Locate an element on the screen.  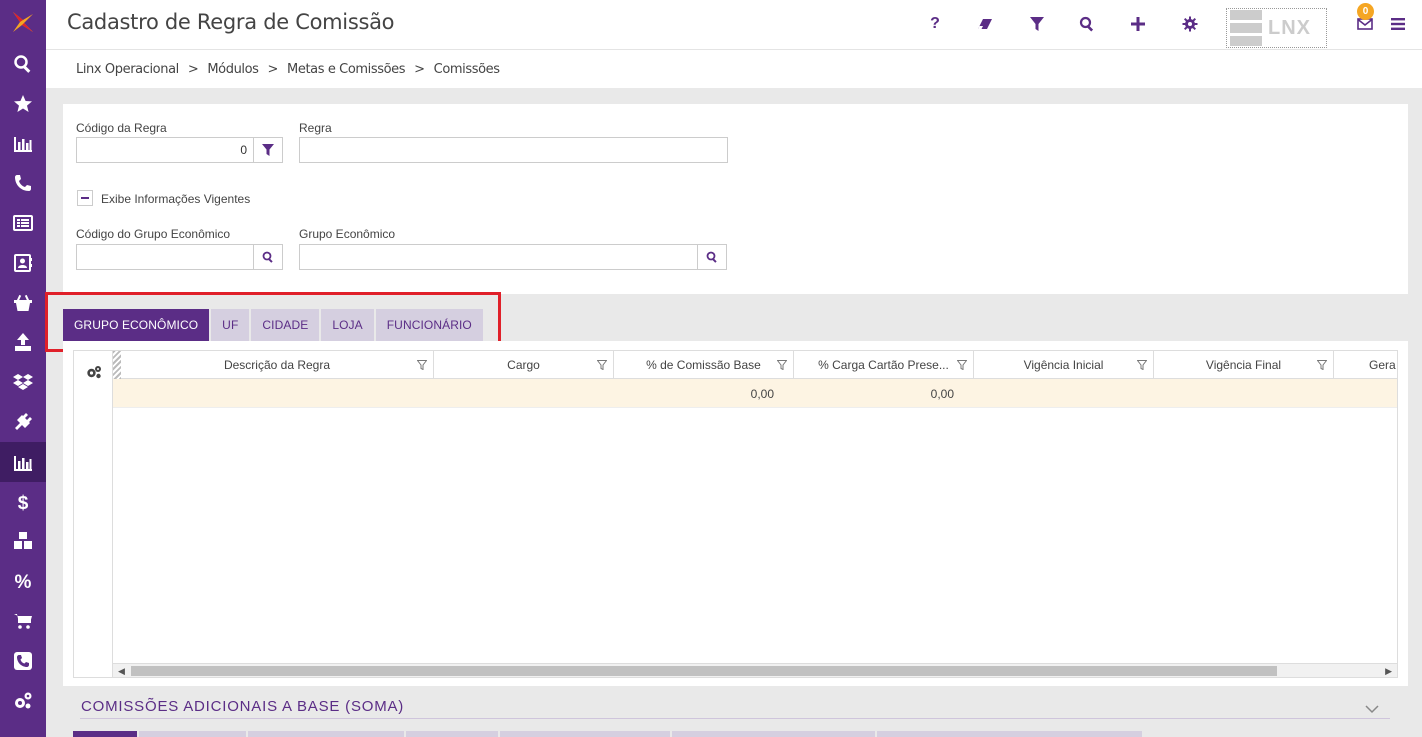
column-descricao: Descrição da Regra is located at coordinates (277, 365).